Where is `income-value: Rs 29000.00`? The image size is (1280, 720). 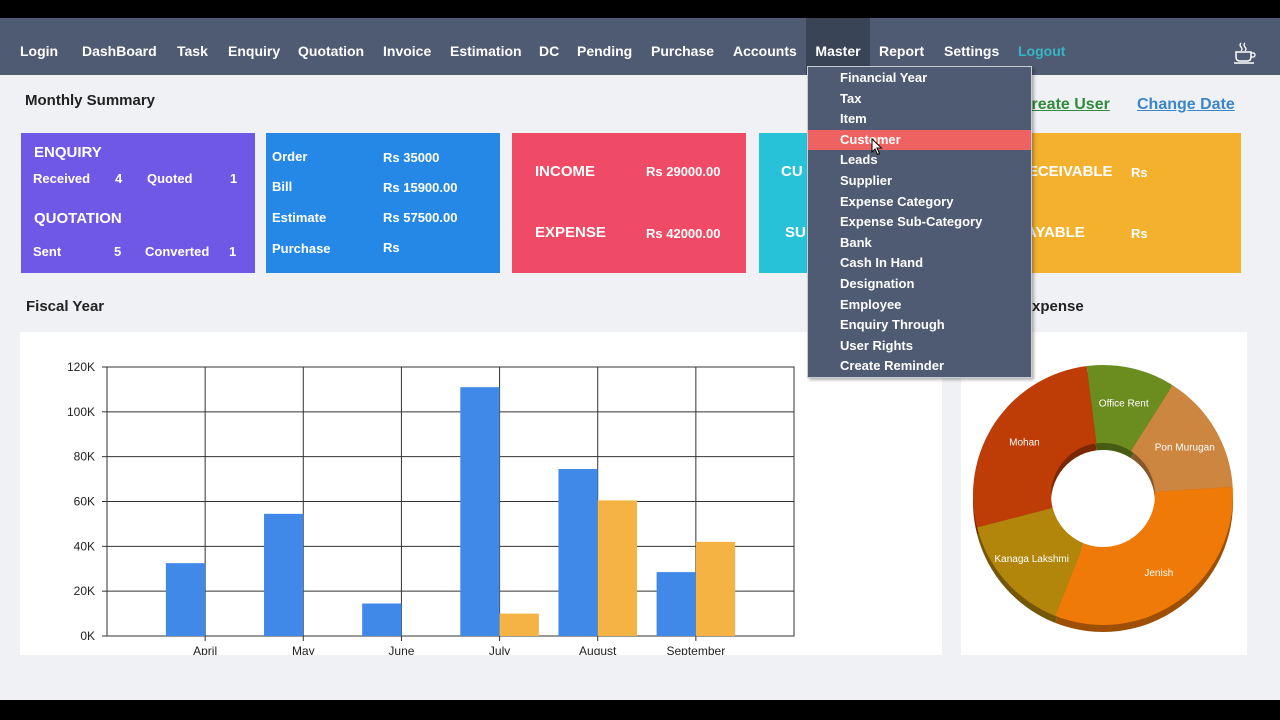 income-value: Rs 29000.00 is located at coordinates (683, 171).